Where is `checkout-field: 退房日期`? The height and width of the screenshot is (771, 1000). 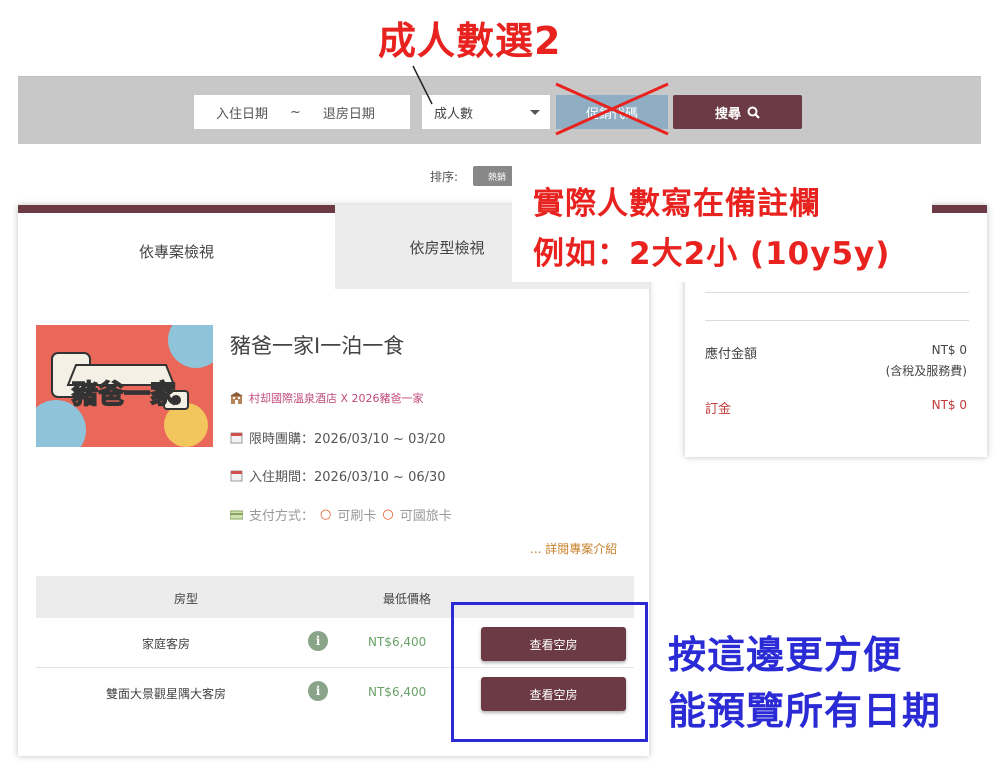 checkout-field: 退房日期 is located at coordinates (349, 112).